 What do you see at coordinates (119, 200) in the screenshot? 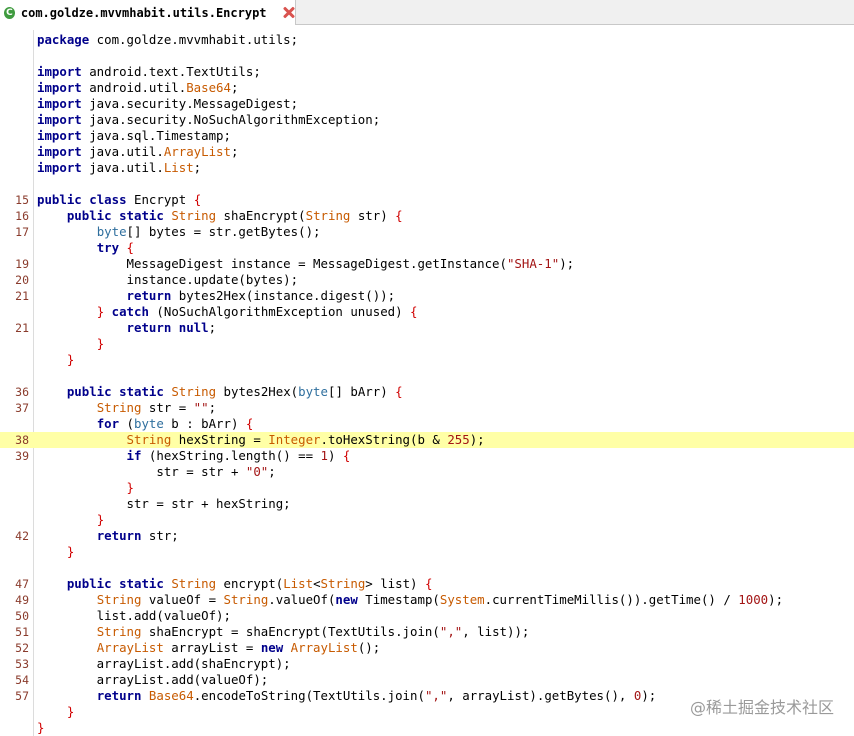
I see `code-text: public class Encrypt {` at bounding box center [119, 200].